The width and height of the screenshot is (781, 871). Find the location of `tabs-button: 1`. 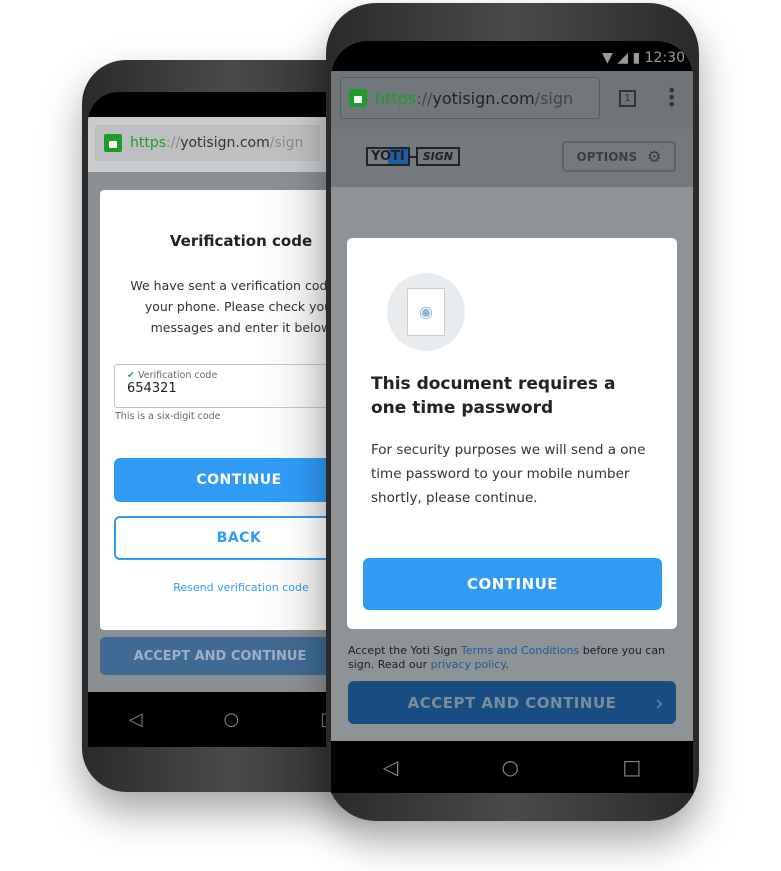

tabs-button: 1 is located at coordinates (627, 98).